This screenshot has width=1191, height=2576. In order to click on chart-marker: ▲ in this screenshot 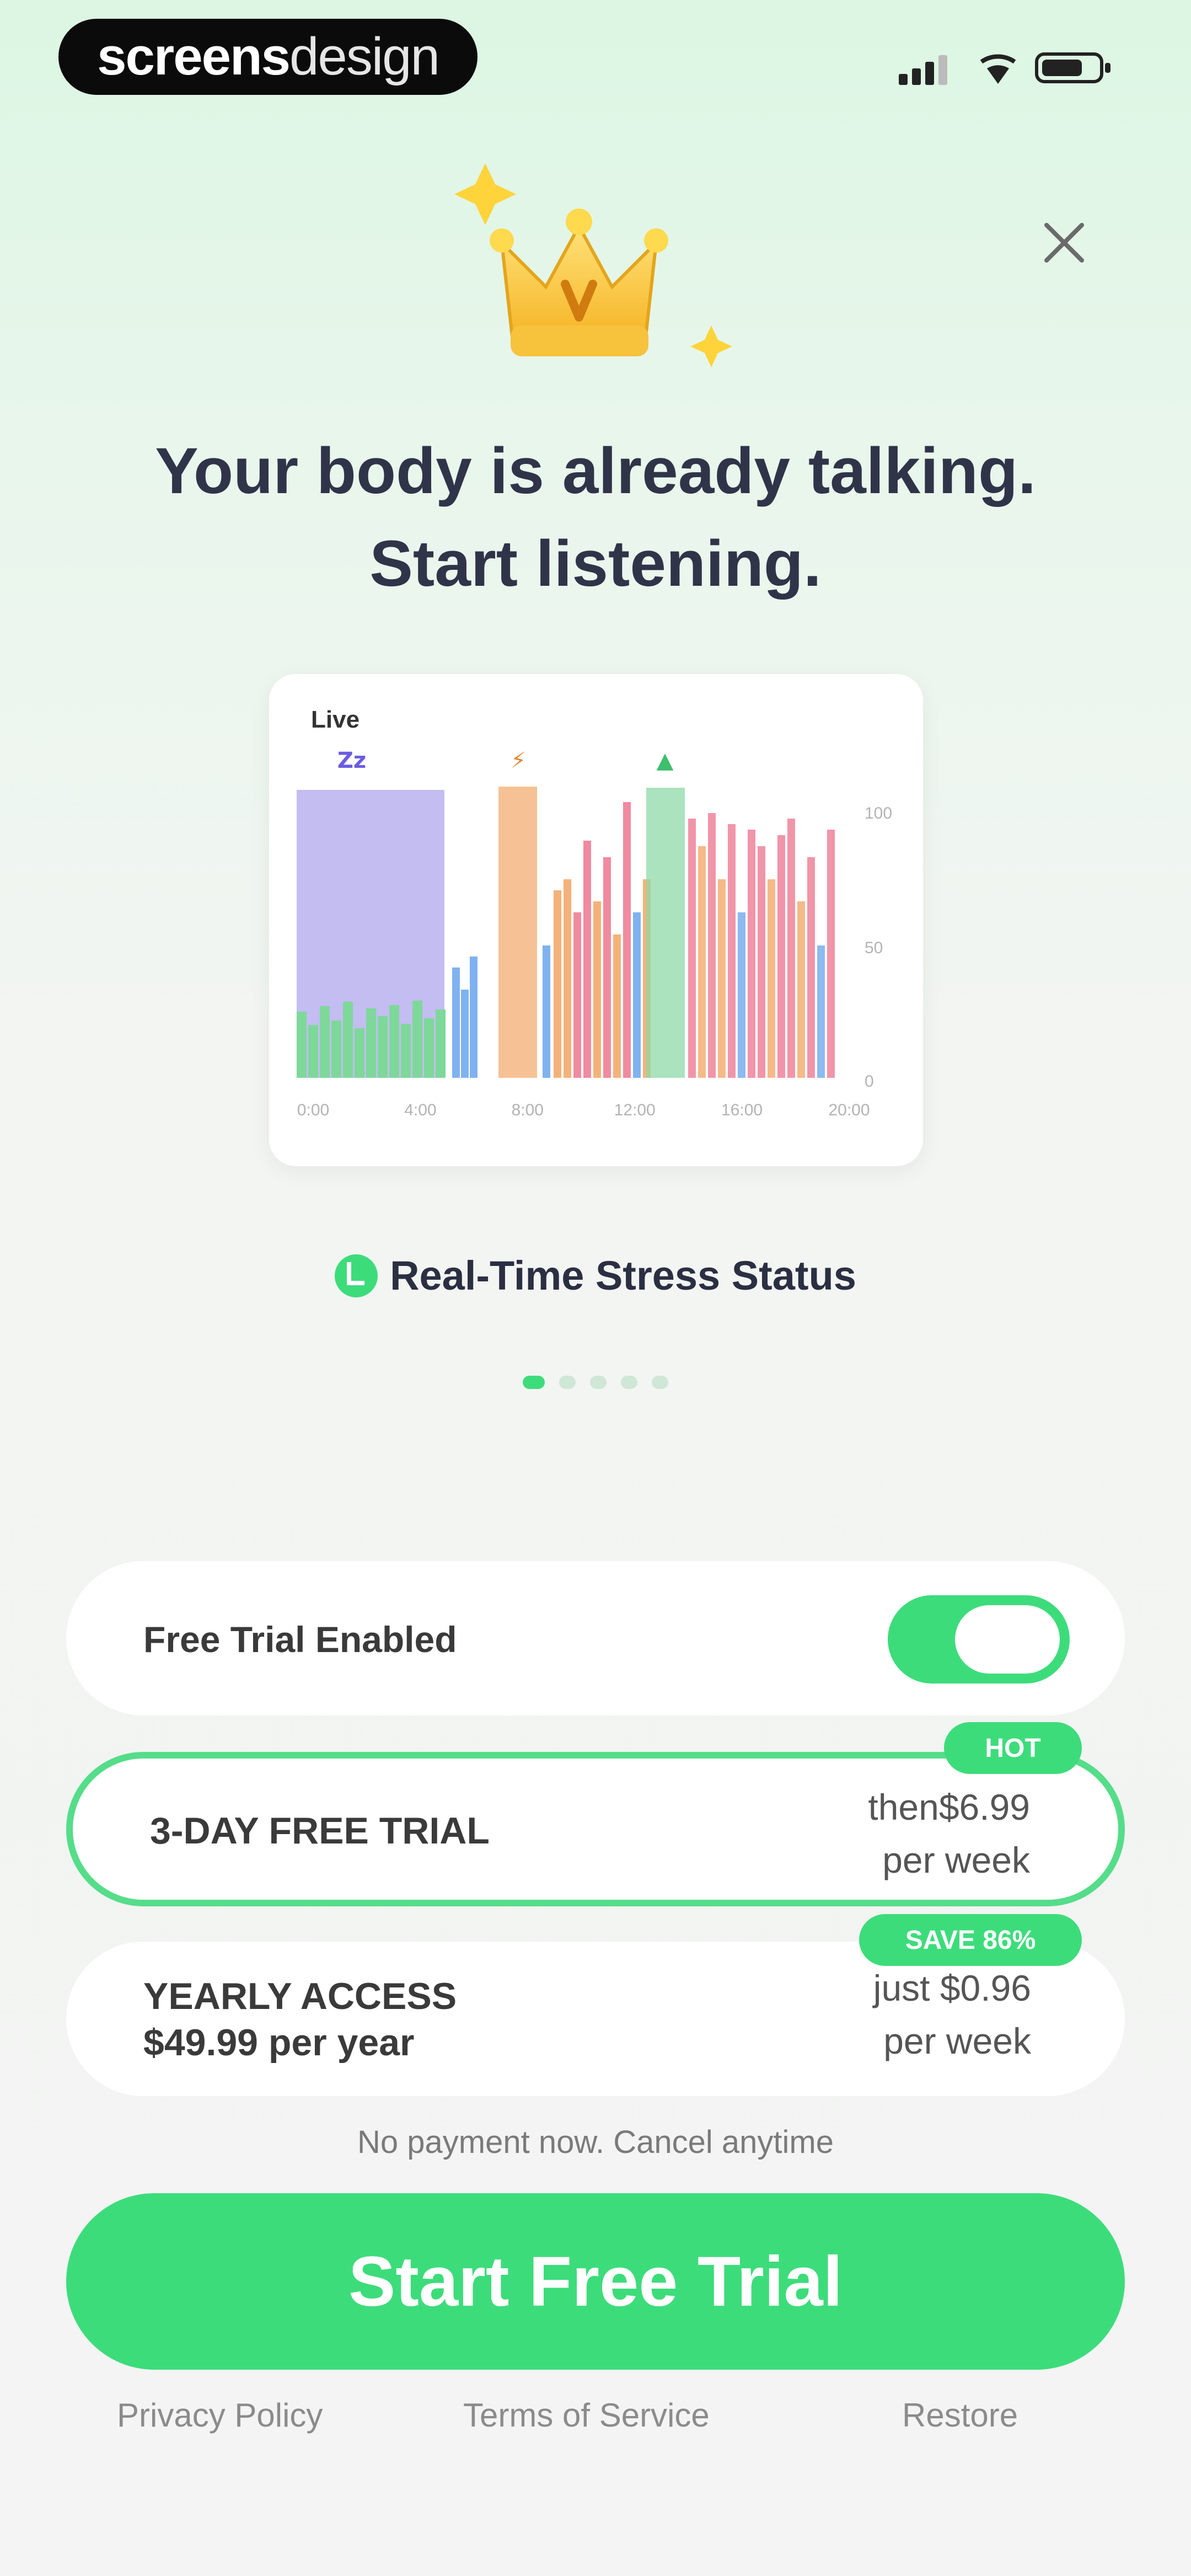, I will do `click(666, 760)`.